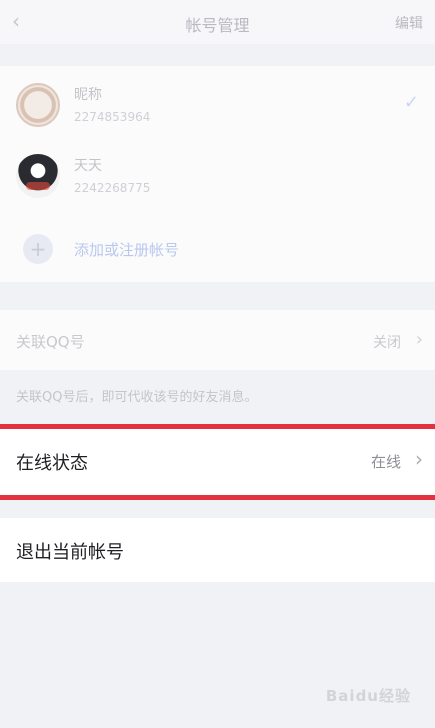  I want to click on account-number: 2274853964, so click(112, 117).